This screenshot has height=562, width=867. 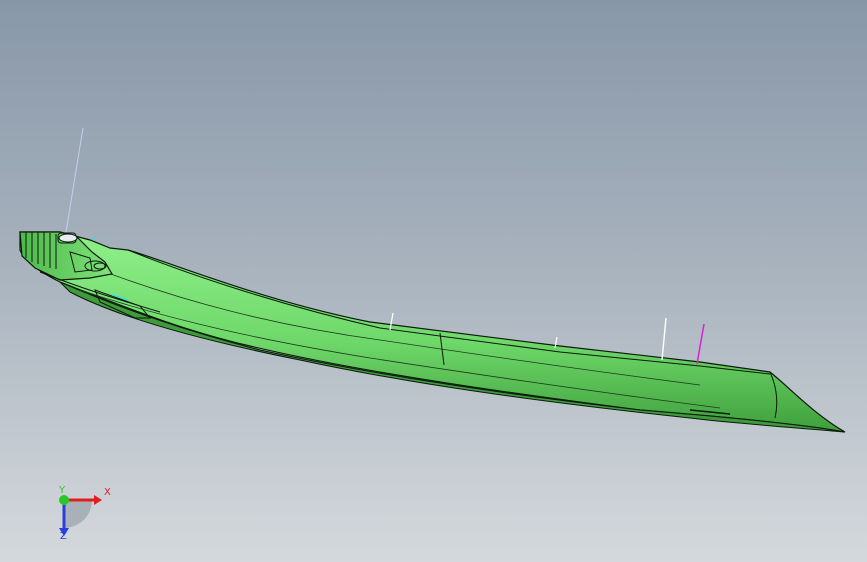 I want to click on z-axis-label: Z, so click(x=63, y=536).